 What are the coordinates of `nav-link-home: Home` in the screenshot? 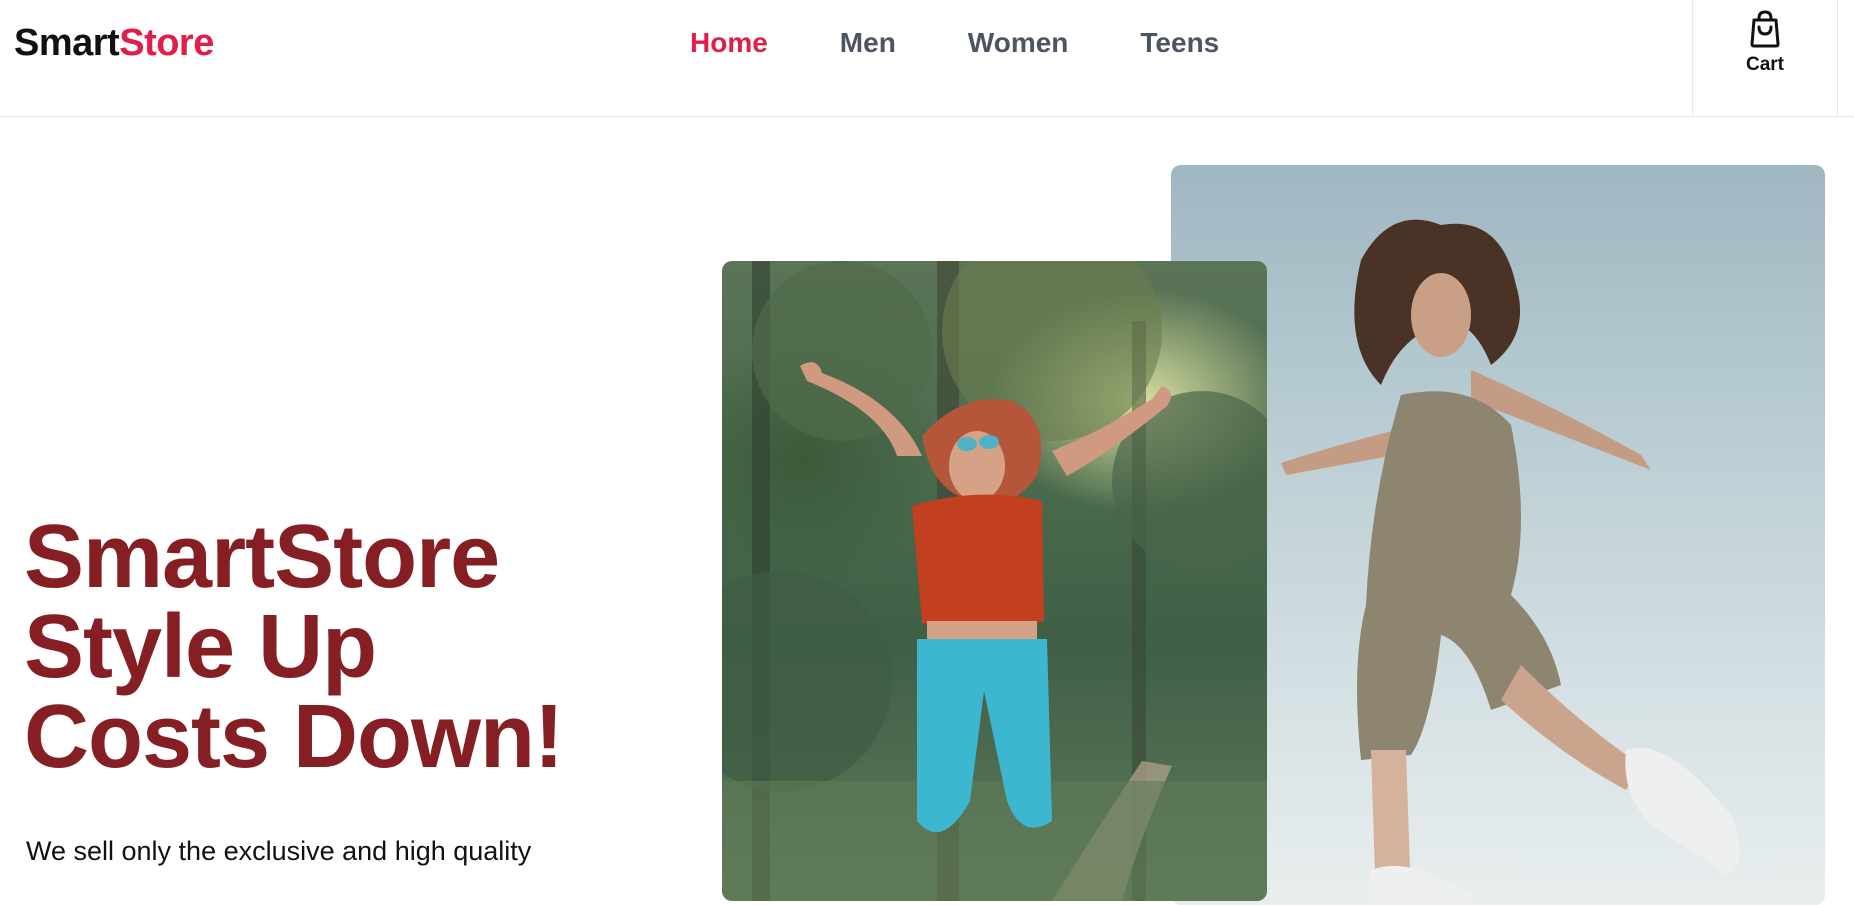 It's located at (729, 43).